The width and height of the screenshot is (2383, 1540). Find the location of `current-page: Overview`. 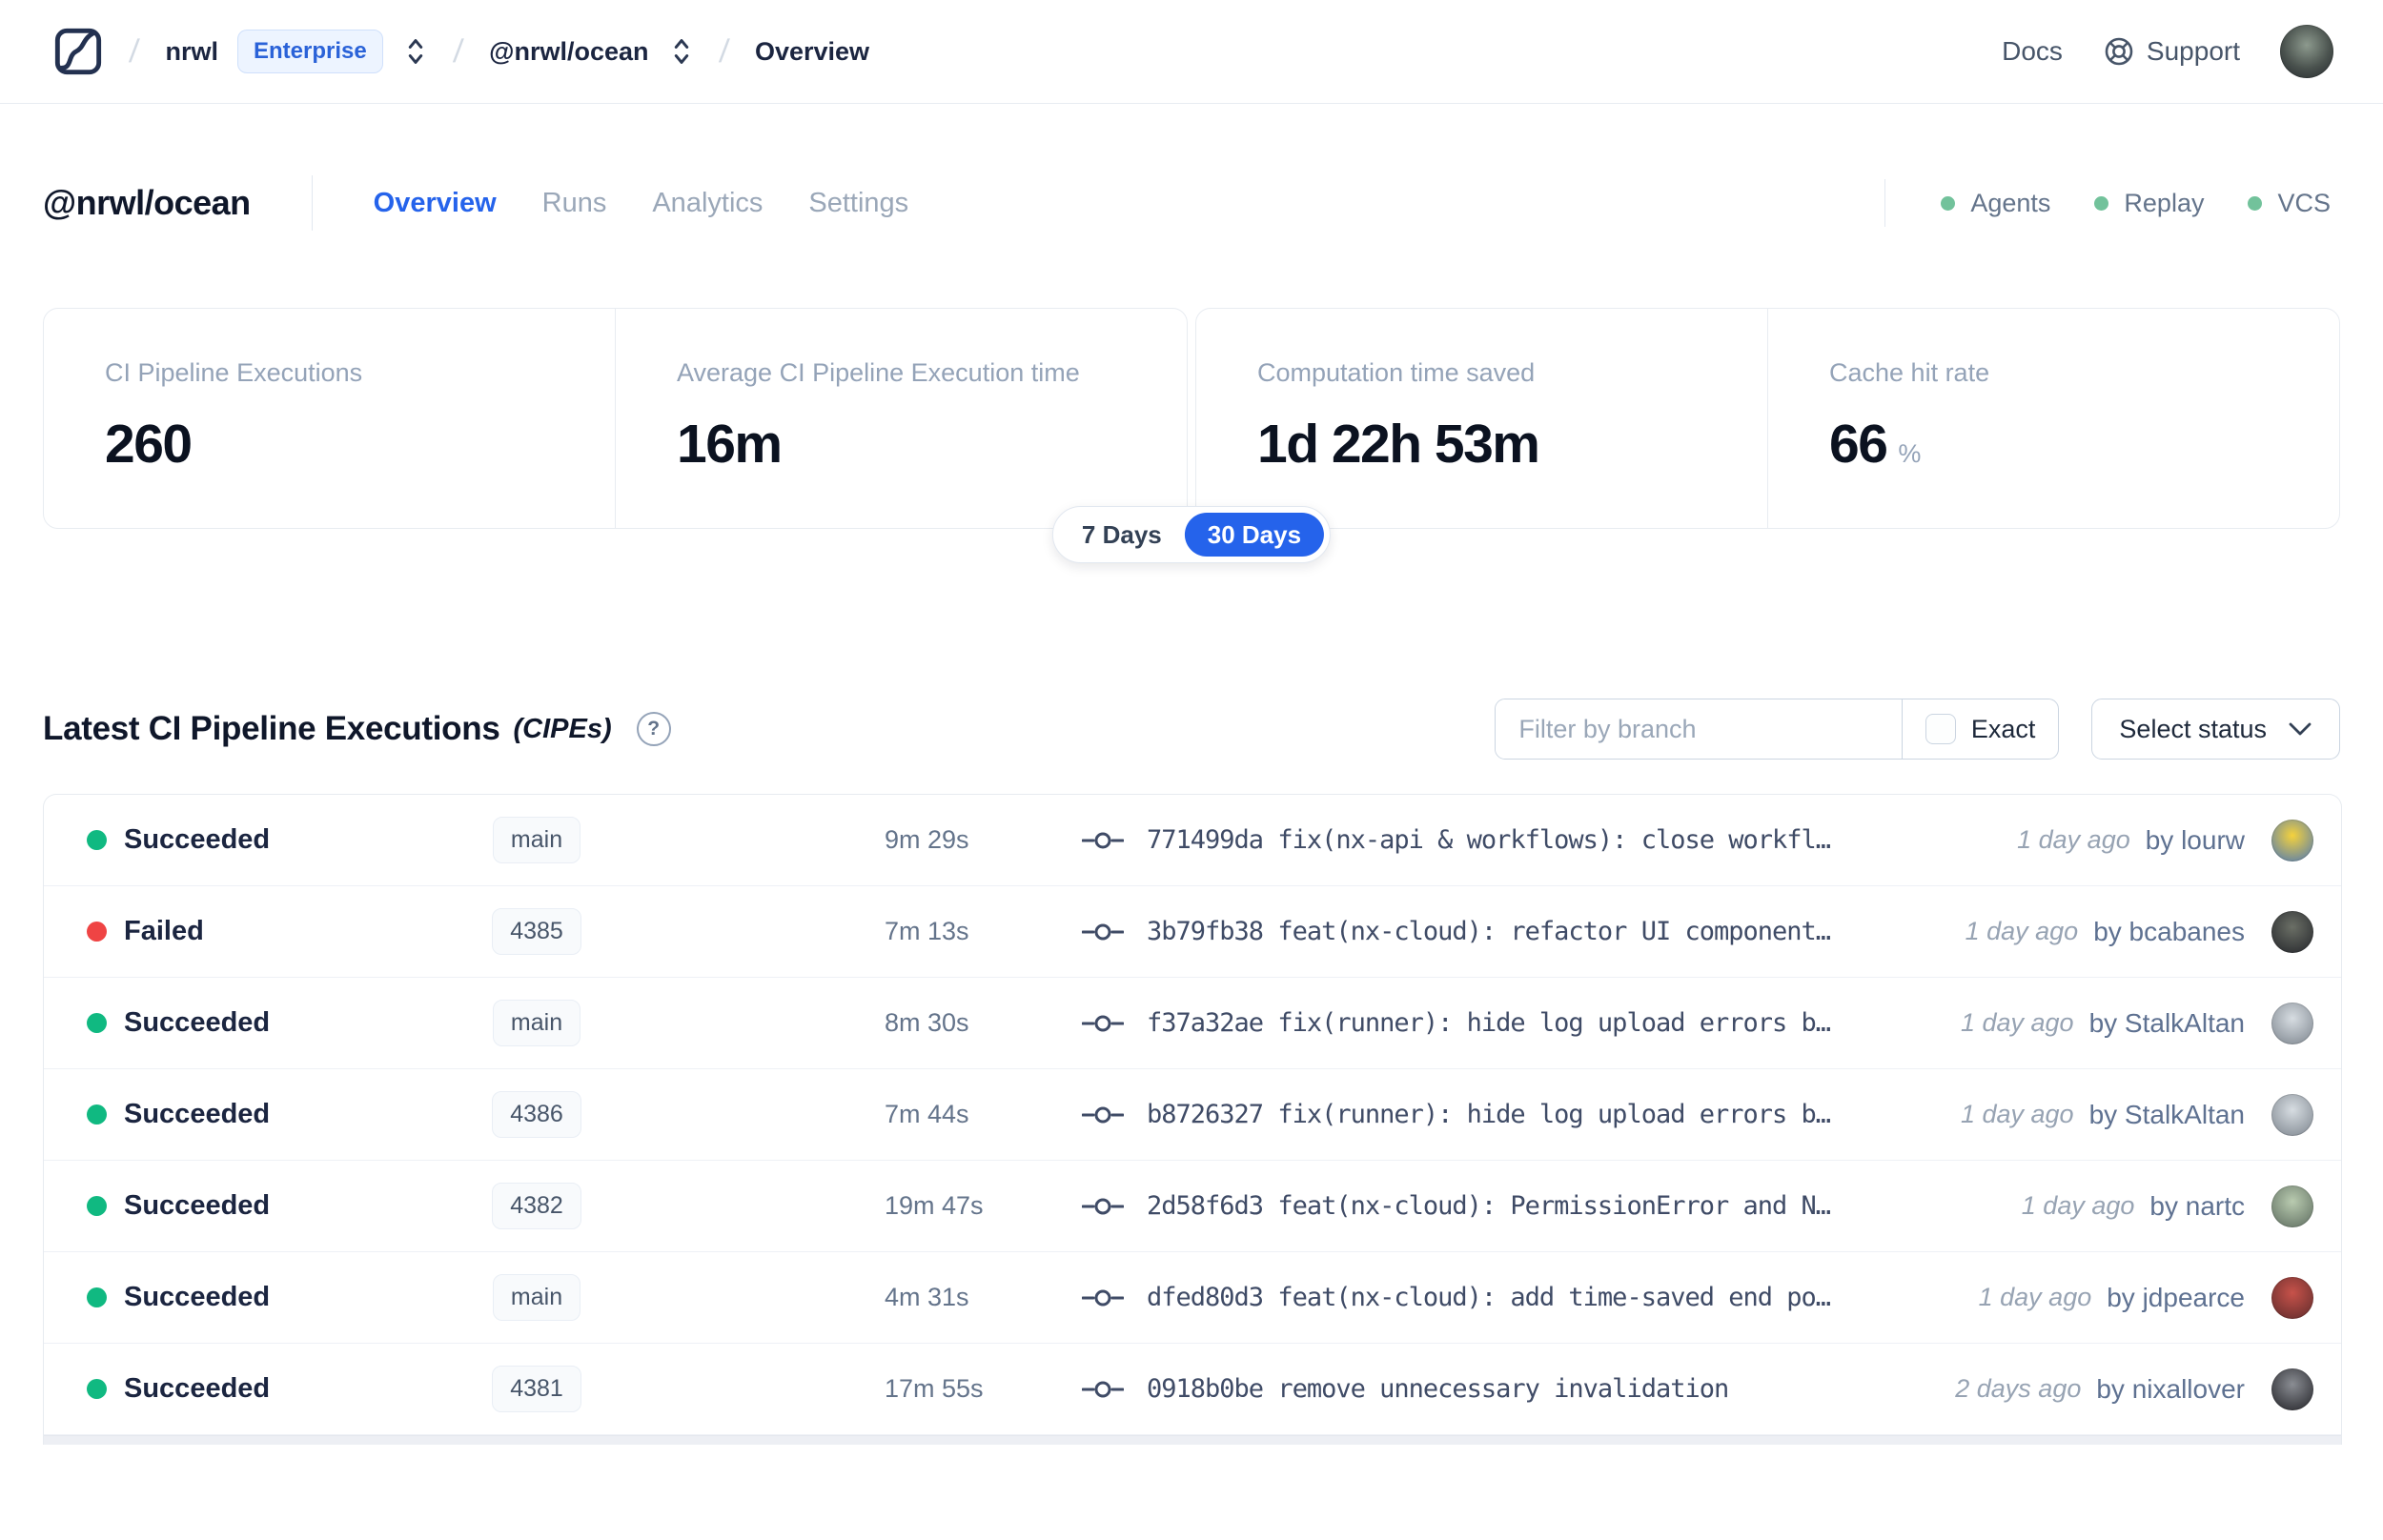

current-page: Overview is located at coordinates (812, 51).